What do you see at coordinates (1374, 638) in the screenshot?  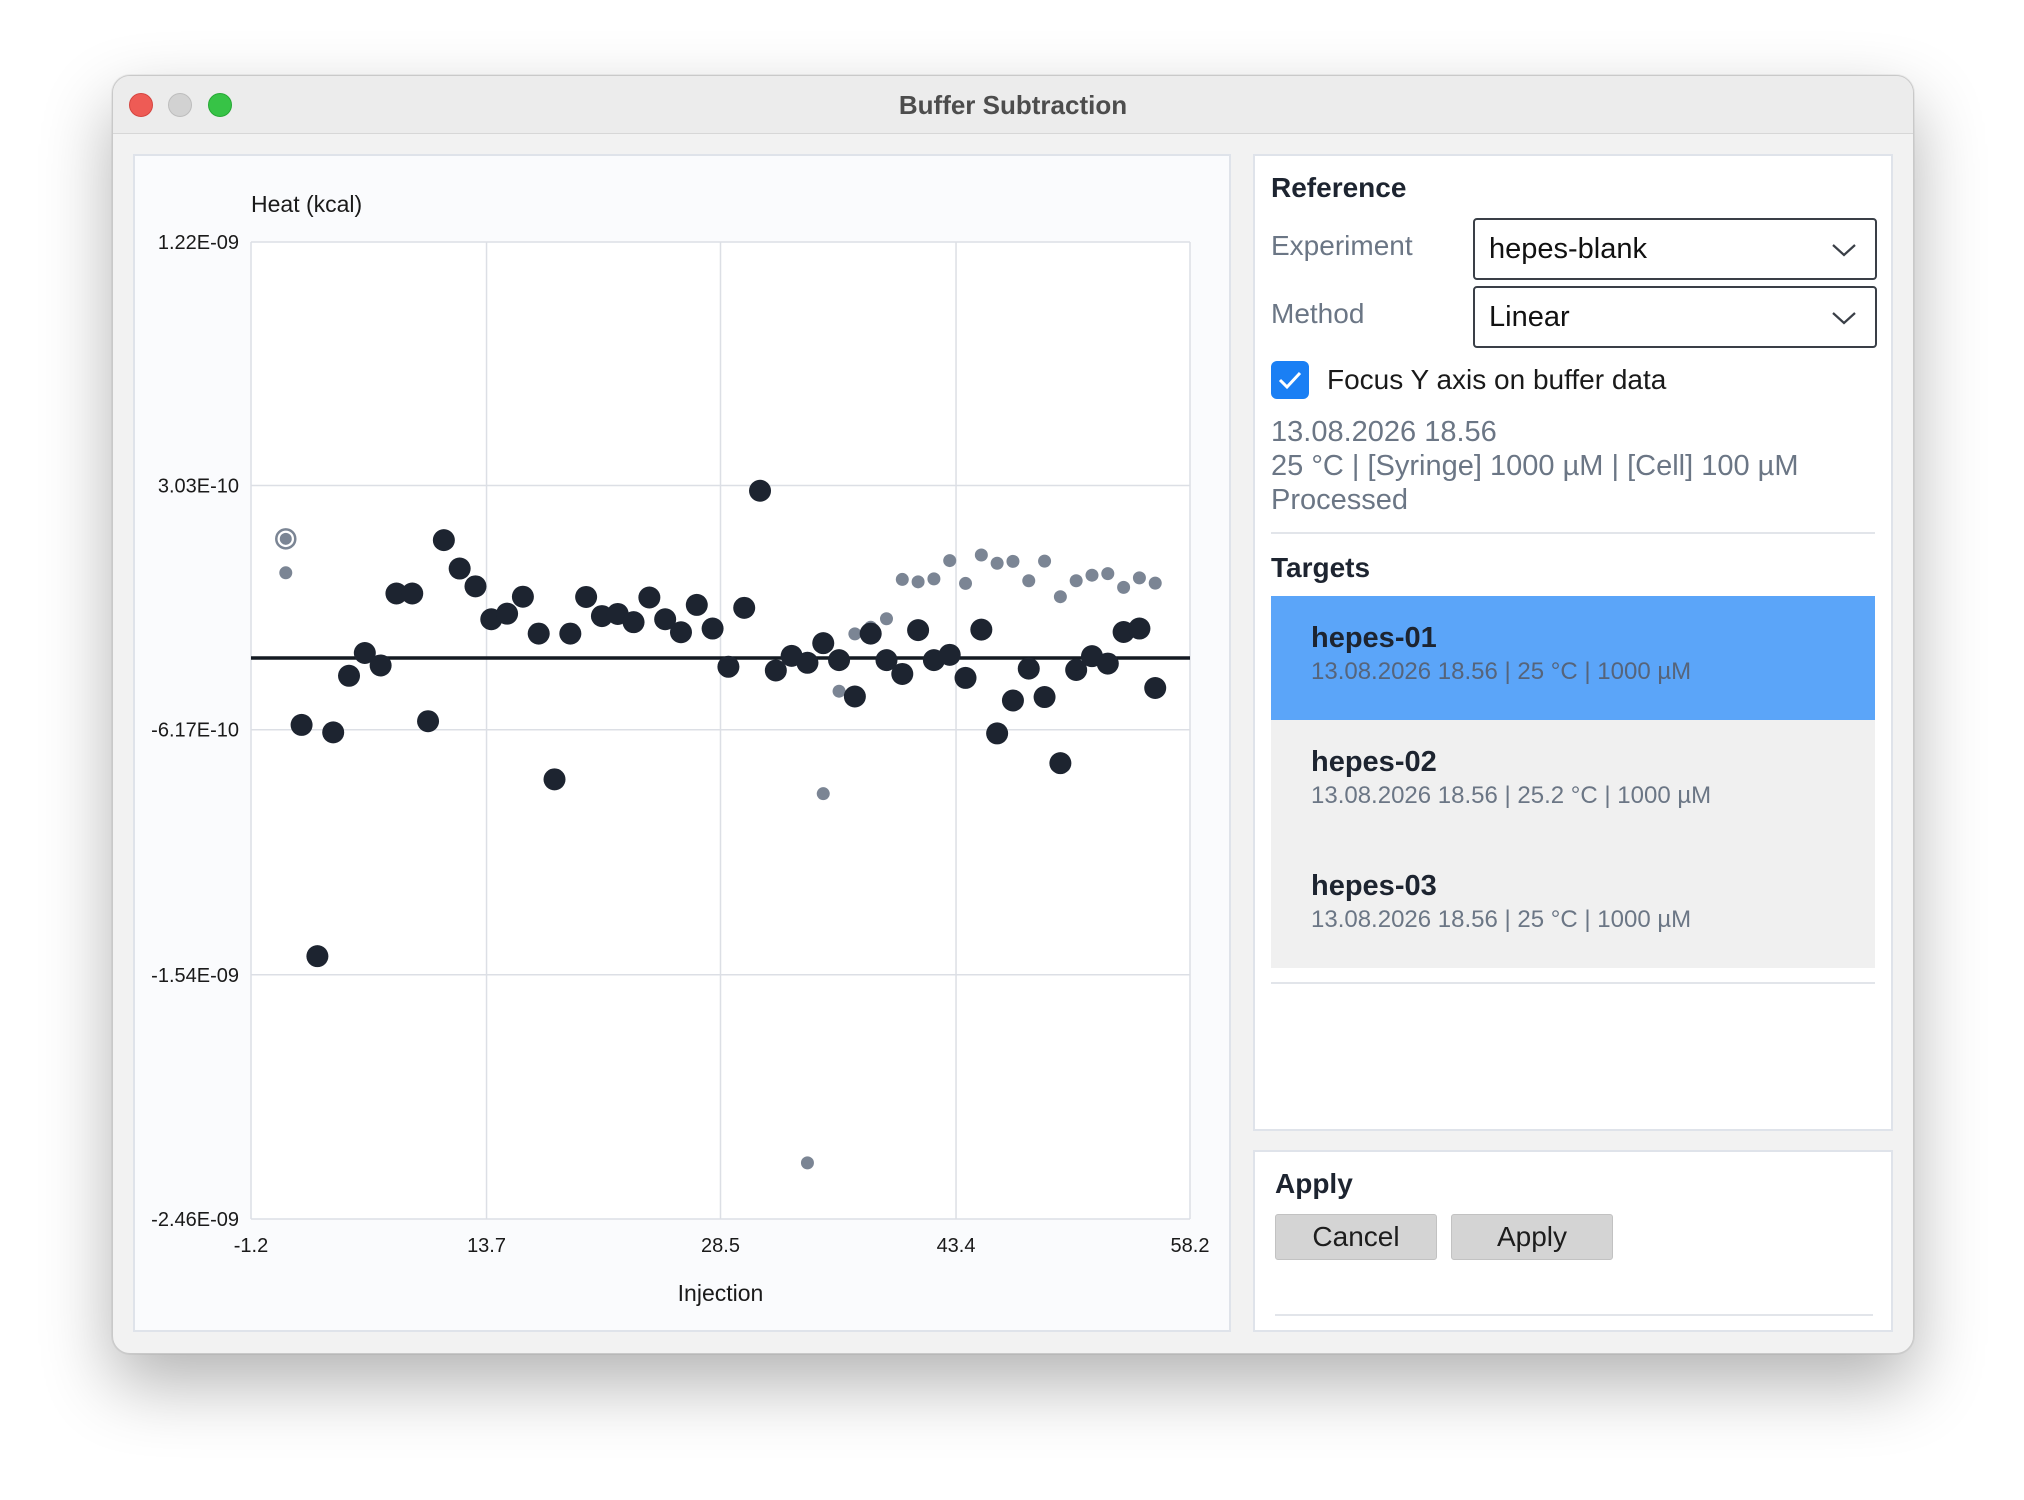 I see `target-name: hepes-01` at bounding box center [1374, 638].